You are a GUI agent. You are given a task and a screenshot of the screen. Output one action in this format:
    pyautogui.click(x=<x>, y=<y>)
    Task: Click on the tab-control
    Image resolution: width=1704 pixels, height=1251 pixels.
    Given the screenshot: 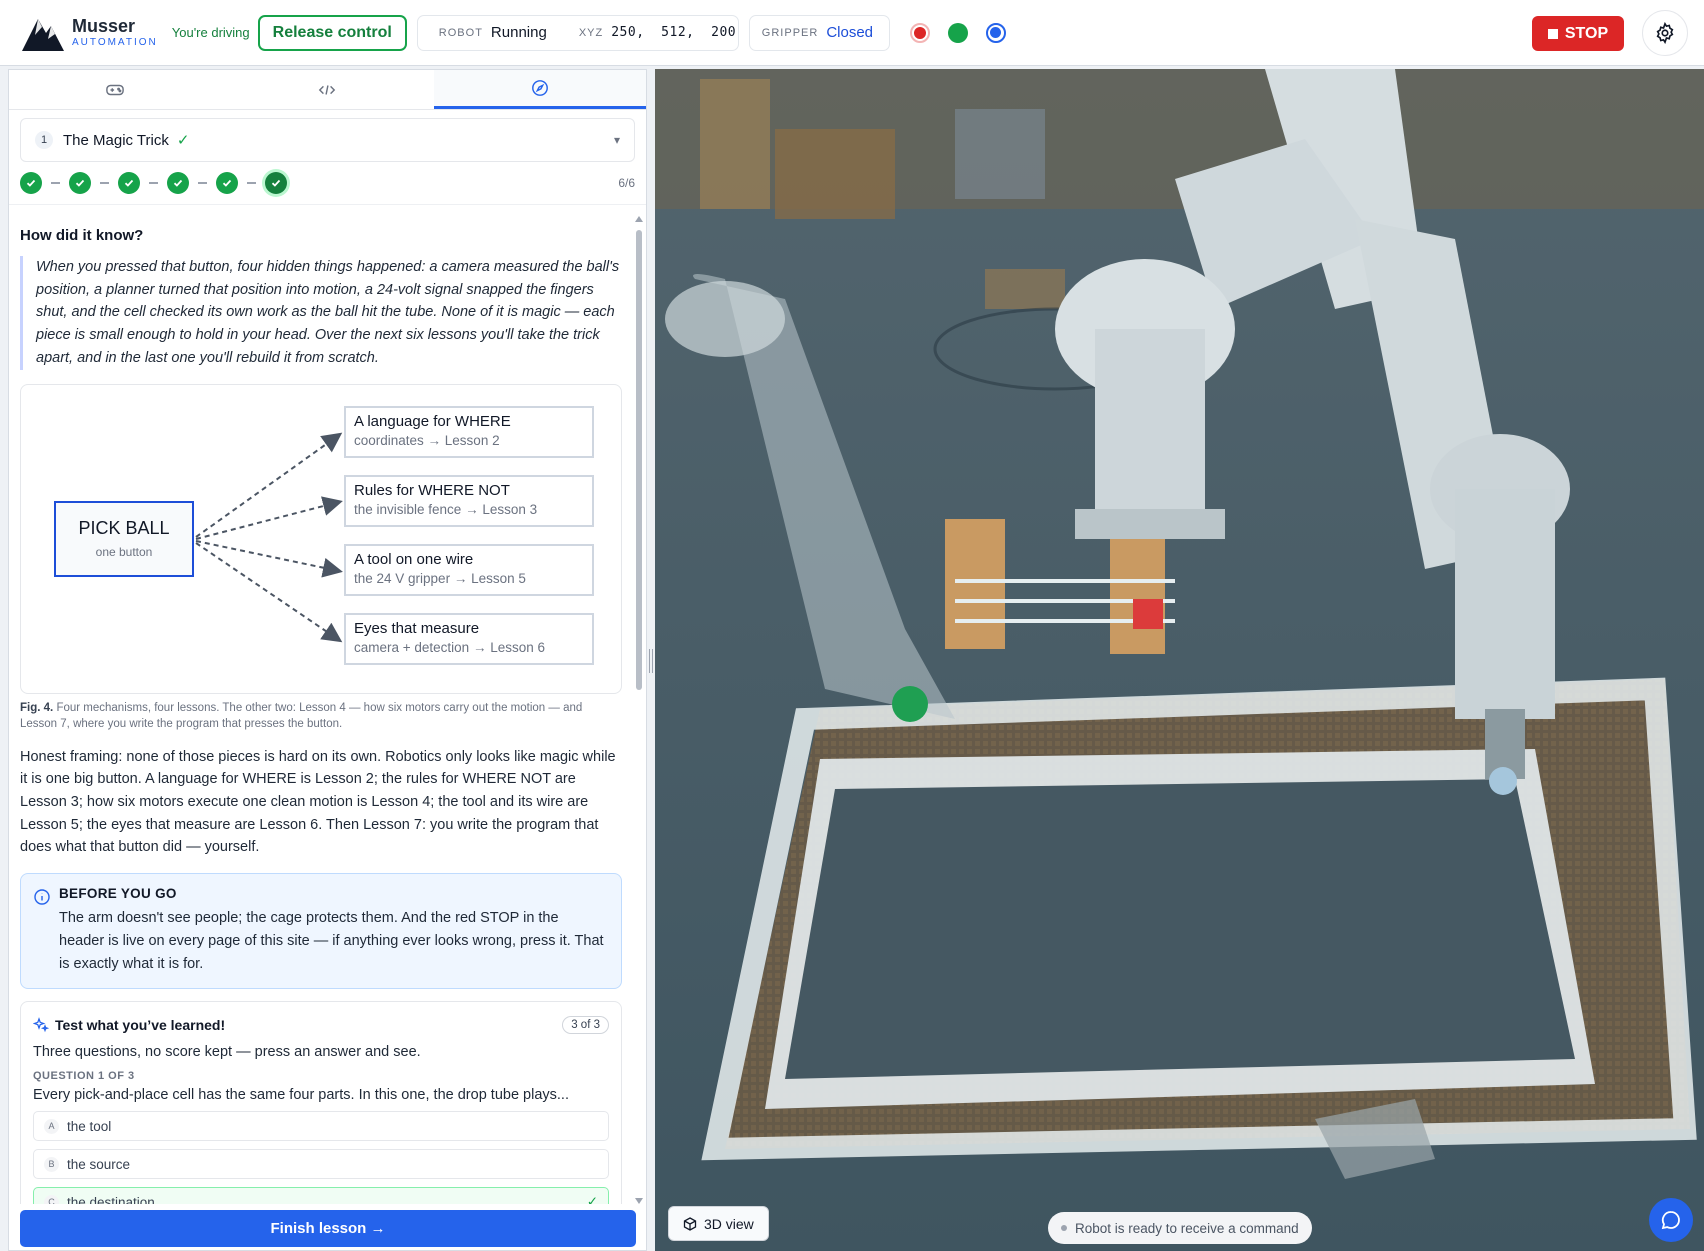 What is the action you would take?
    pyautogui.click(x=115, y=89)
    